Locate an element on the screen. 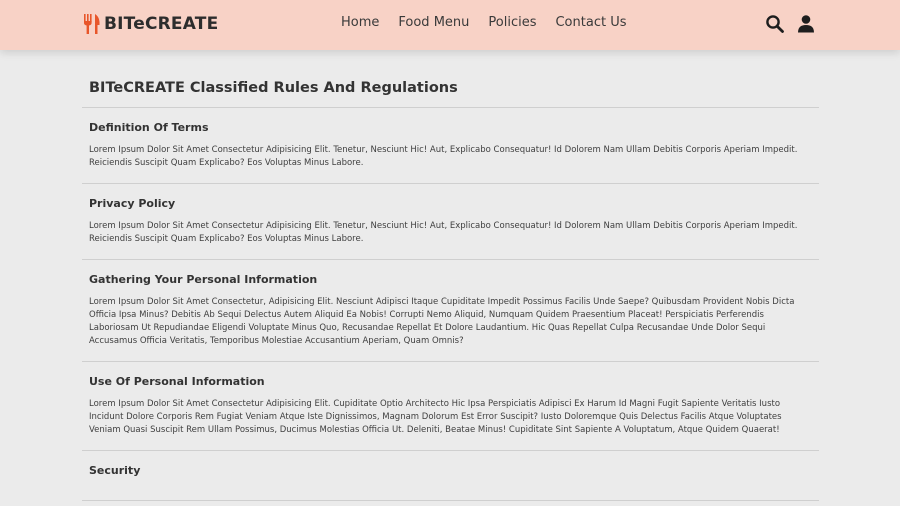  section-title: Use Of Personal Information is located at coordinates (177, 381).